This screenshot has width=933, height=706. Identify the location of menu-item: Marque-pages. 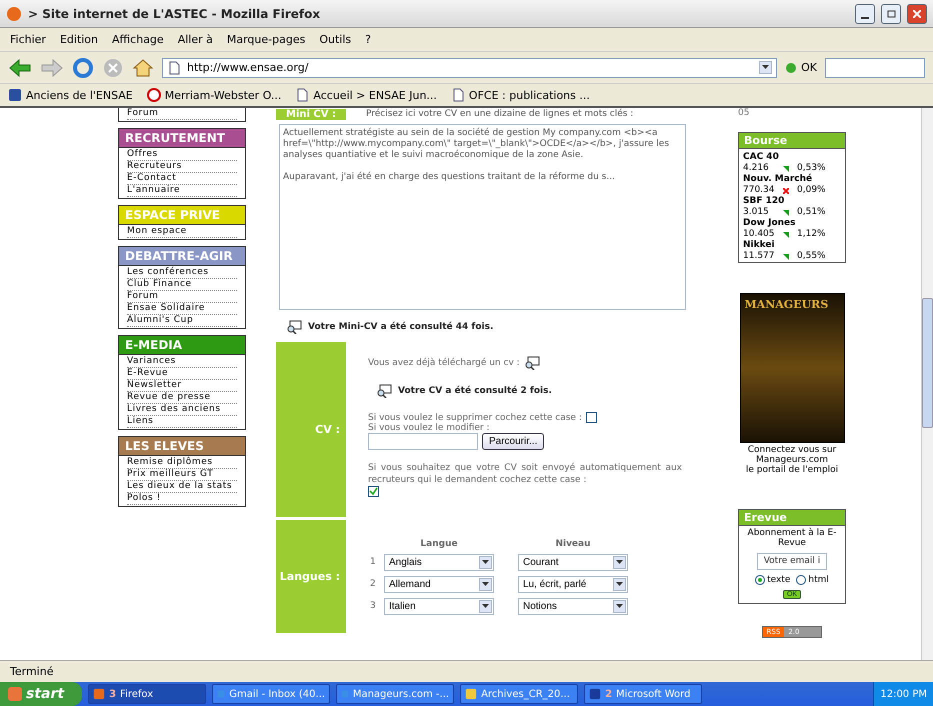
(266, 39).